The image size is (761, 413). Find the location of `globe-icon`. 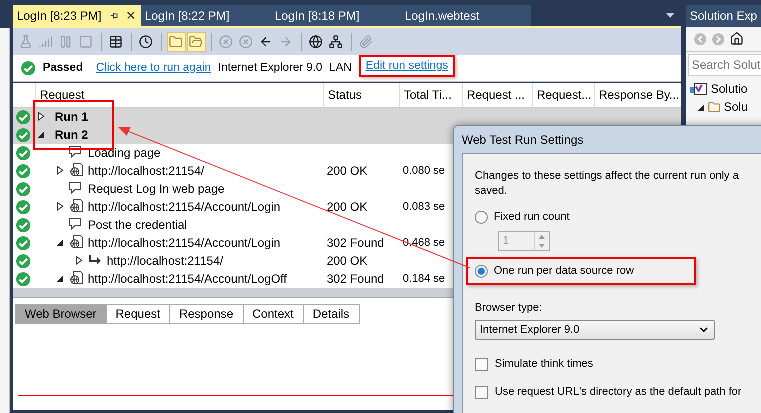

globe-icon is located at coordinates (316, 41).